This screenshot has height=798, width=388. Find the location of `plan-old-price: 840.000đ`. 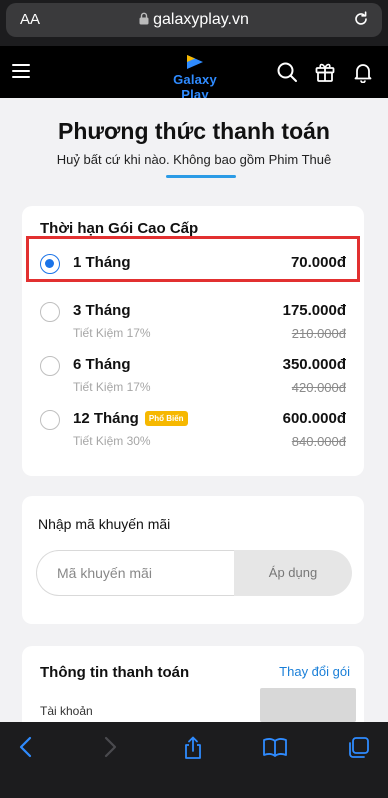

plan-old-price: 840.000đ is located at coordinates (318, 441).